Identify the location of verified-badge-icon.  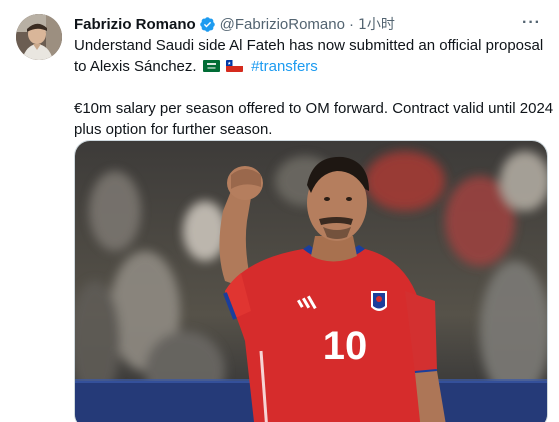
(207, 24).